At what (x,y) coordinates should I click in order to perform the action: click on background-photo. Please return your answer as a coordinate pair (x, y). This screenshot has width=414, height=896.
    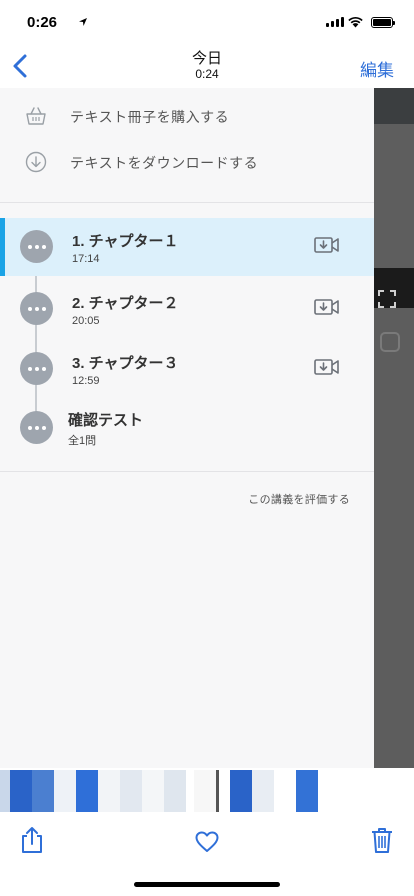
    Looking at the image, I should click on (394, 428).